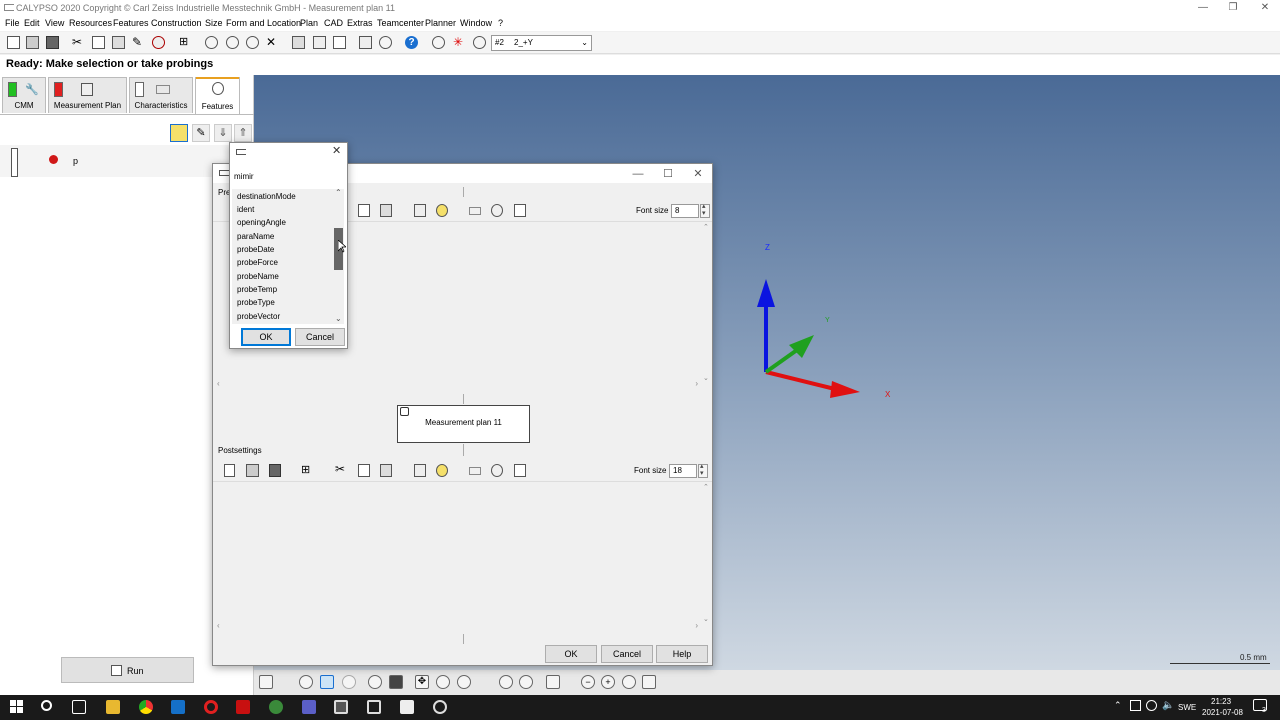 The width and height of the screenshot is (1280, 720). Describe the element at coordinates (54, 23) in the screenshot. I see `menu-view: View` at that location.